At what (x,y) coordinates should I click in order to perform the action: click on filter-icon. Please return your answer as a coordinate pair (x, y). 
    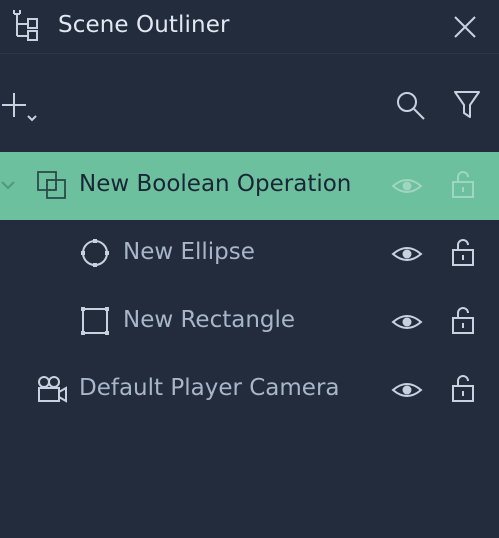
    Looking at the image, I should click on (467, 105).